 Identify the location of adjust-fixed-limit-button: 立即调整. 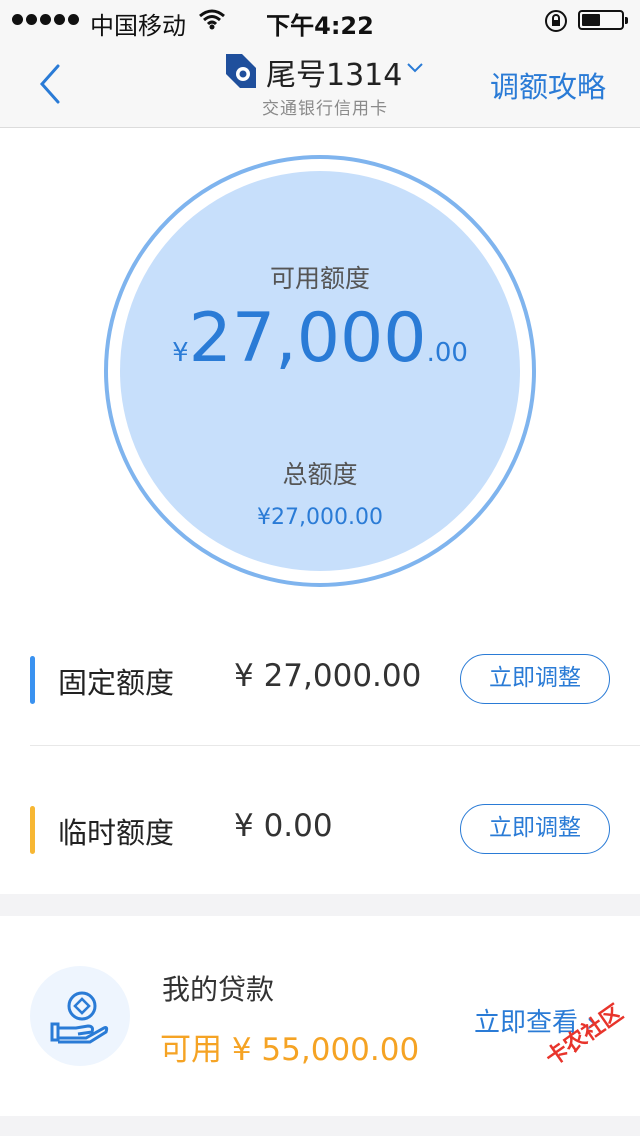
(535, 679).